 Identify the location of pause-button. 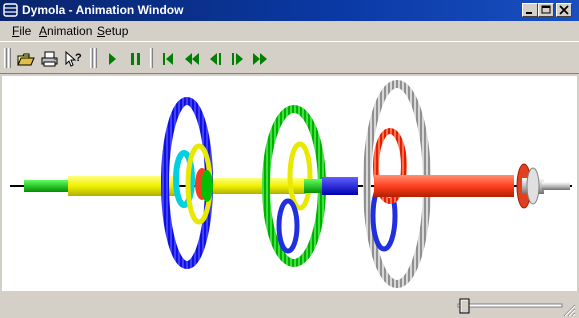
(136, 59).